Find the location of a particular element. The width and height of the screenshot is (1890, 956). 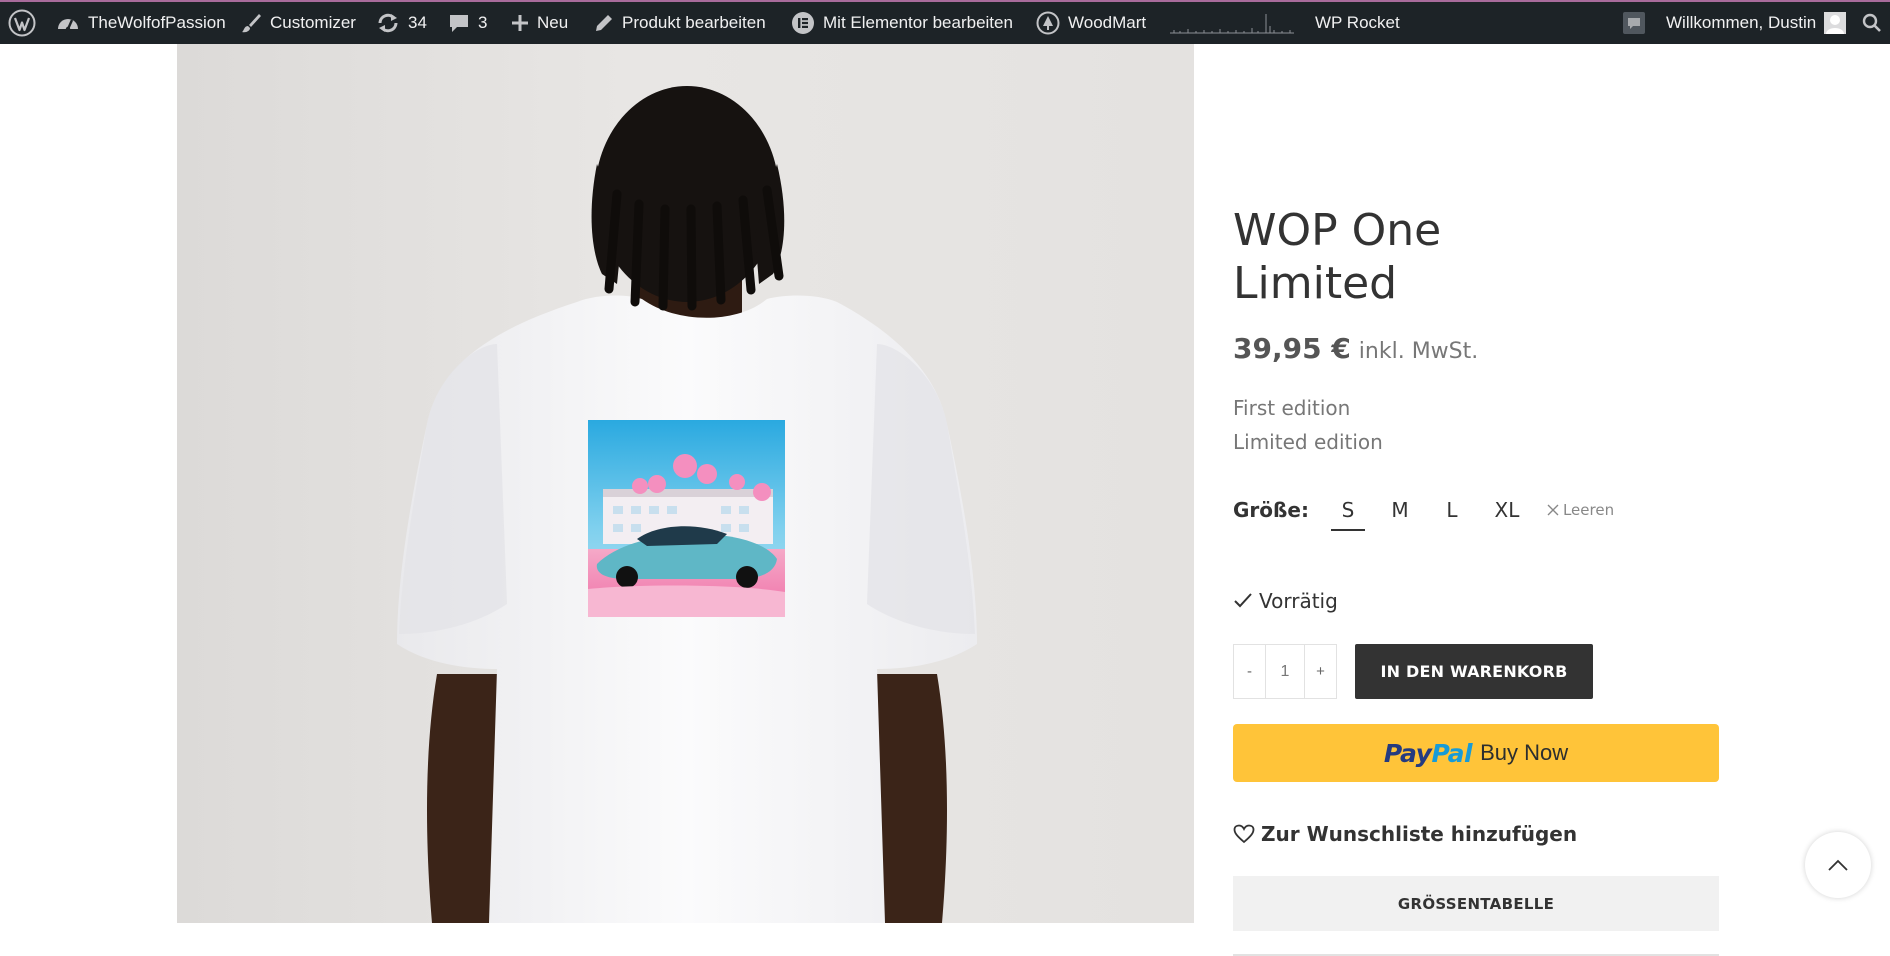

size-selector: Größe: S M L XL Leeren is located at coordinates (1423, 510).